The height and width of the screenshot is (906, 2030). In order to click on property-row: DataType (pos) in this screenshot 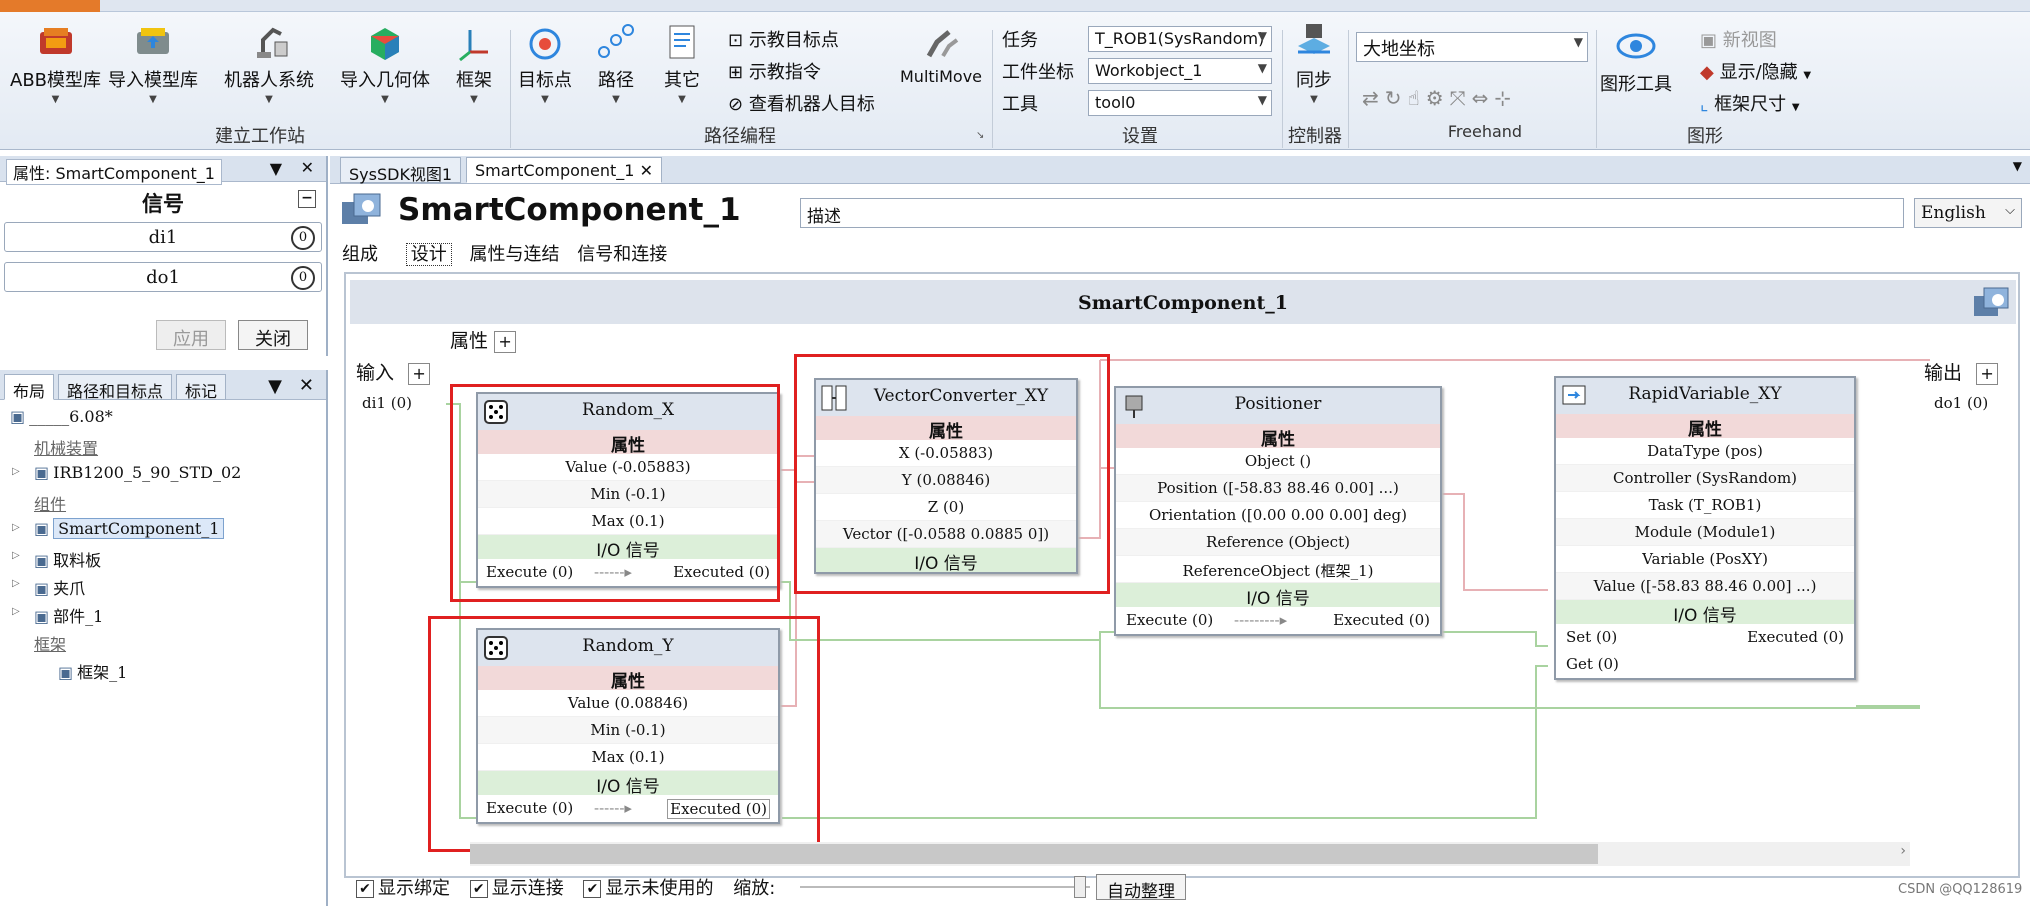, I will do `click(1705, 451)`.